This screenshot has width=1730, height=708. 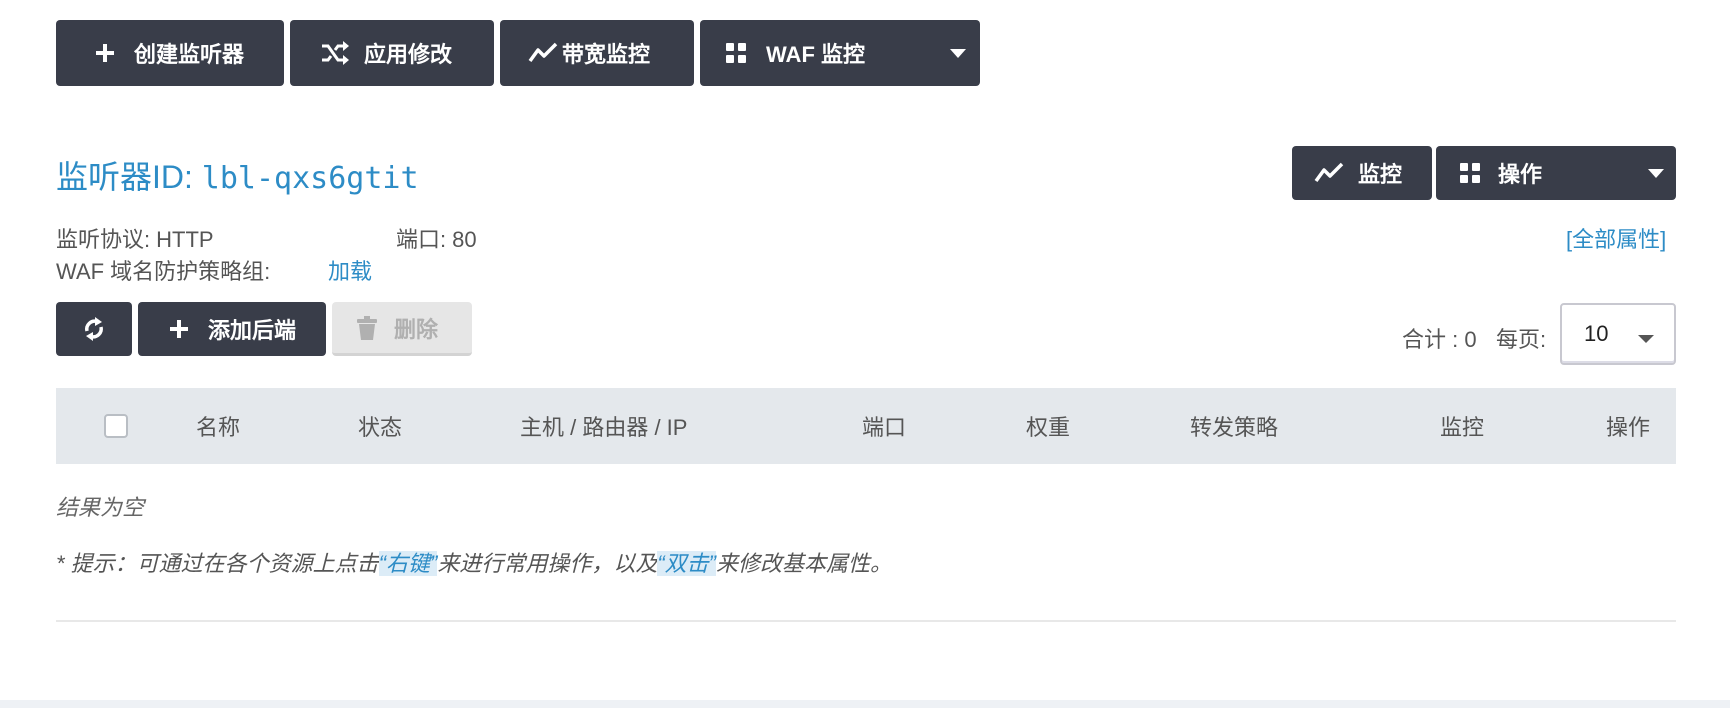 I want to click on port-label: 端口: 80, so click(x=436, y=239).